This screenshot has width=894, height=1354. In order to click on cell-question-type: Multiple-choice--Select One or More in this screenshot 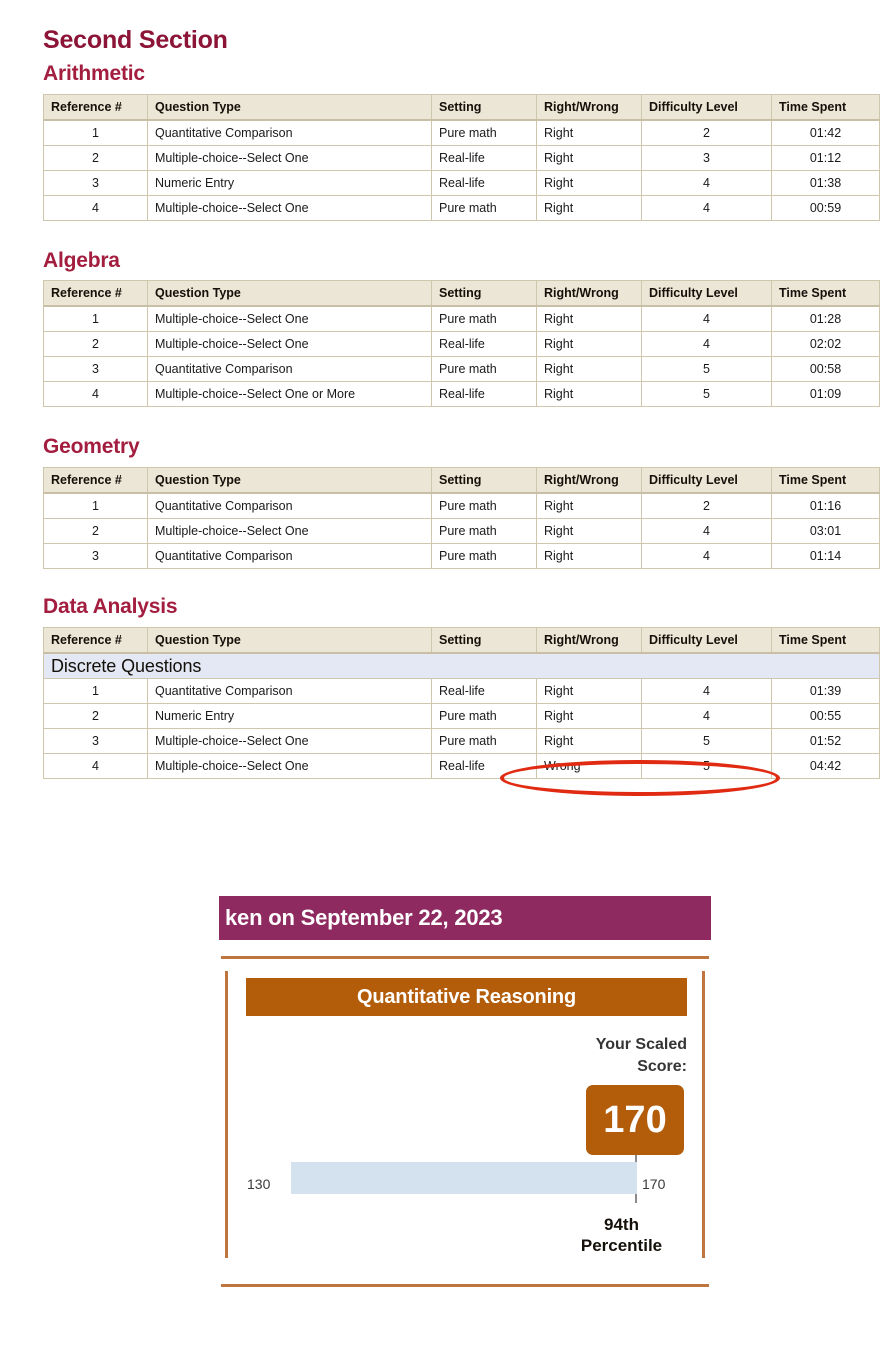, I will do `click(289, 394)`.